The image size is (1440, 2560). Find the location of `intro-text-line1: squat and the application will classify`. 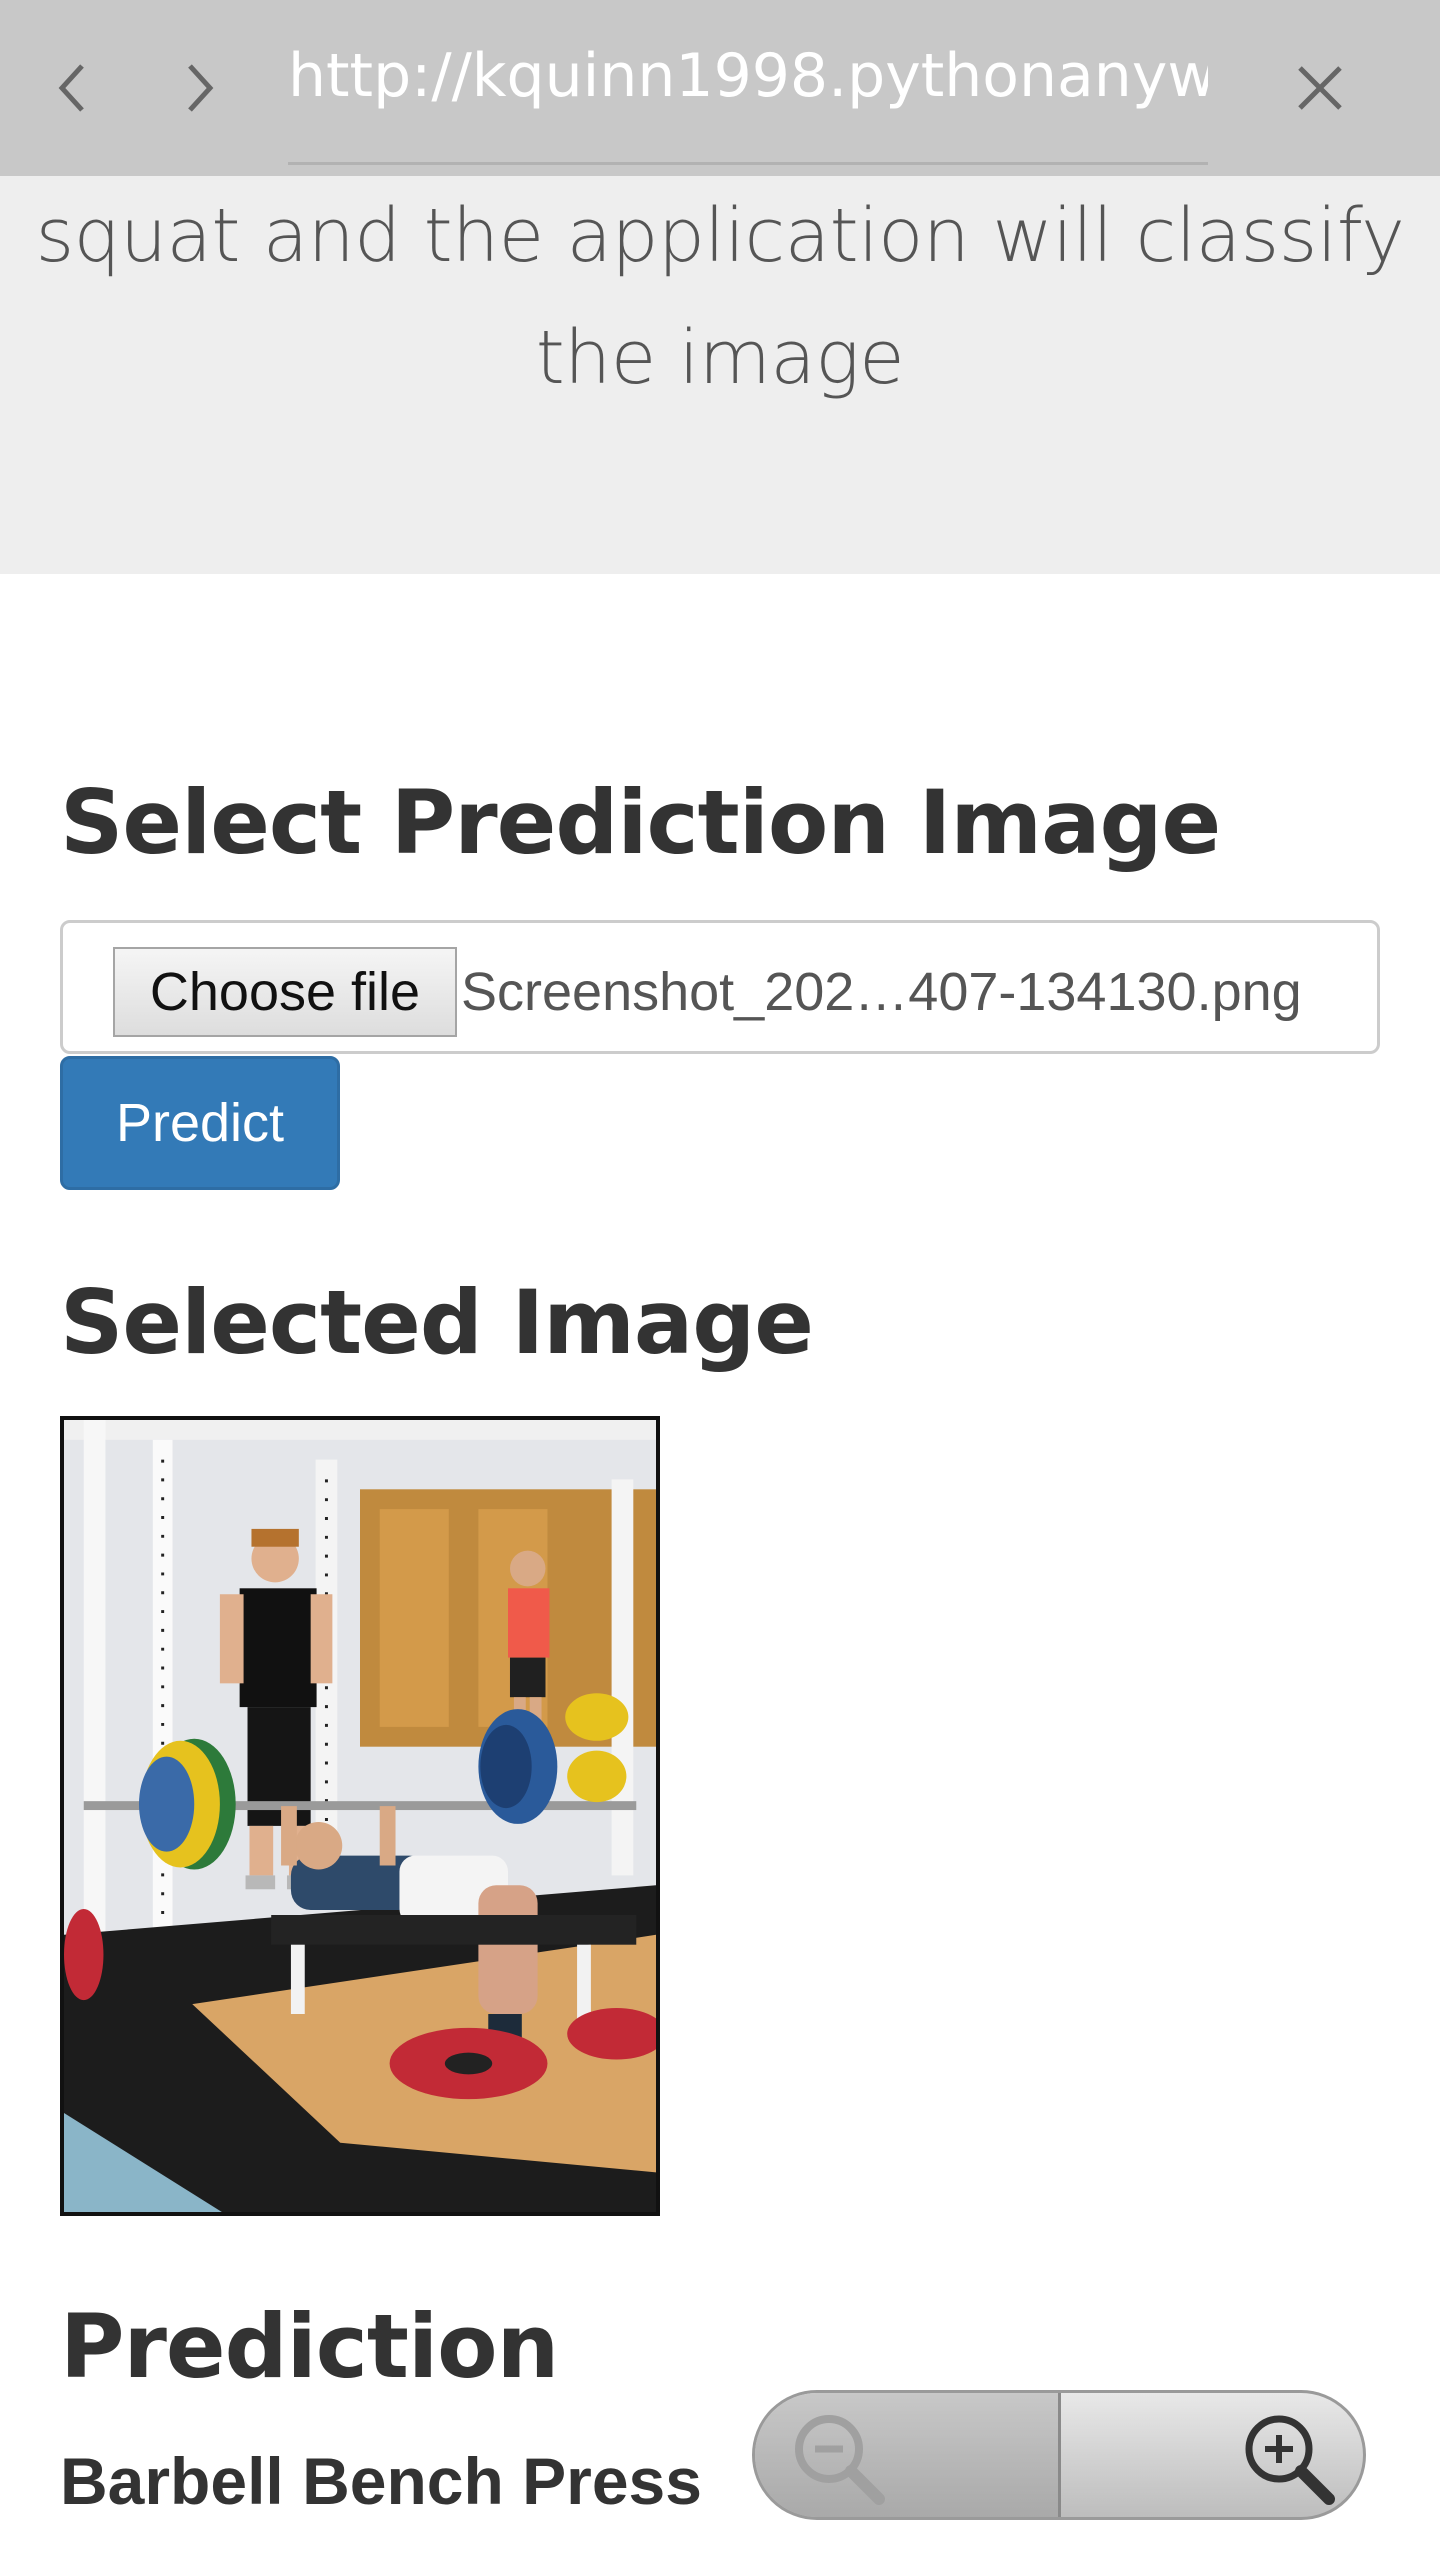

intro-text-line1: squat and the application will classify is located at coordinates (720, 236).